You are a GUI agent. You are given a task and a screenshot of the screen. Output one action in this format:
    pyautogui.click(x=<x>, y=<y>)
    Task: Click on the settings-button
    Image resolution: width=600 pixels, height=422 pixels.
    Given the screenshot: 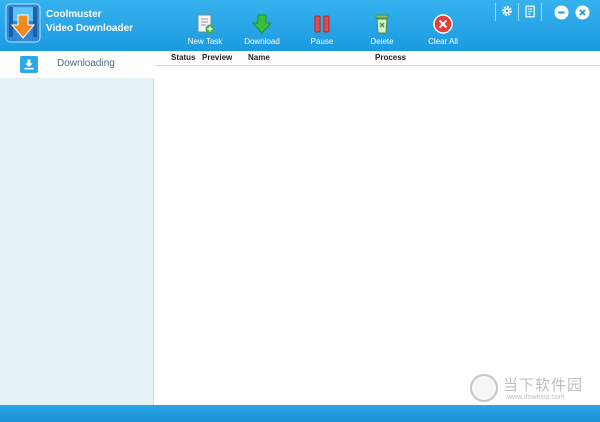 What is the action you would take?
    pyautogui.click(x=507, y=11)
    